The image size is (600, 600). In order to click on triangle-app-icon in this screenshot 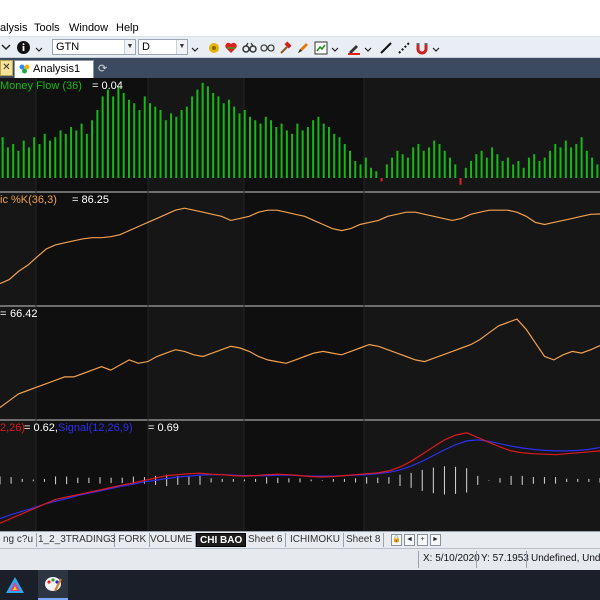, I will do `click(15, 585)`.